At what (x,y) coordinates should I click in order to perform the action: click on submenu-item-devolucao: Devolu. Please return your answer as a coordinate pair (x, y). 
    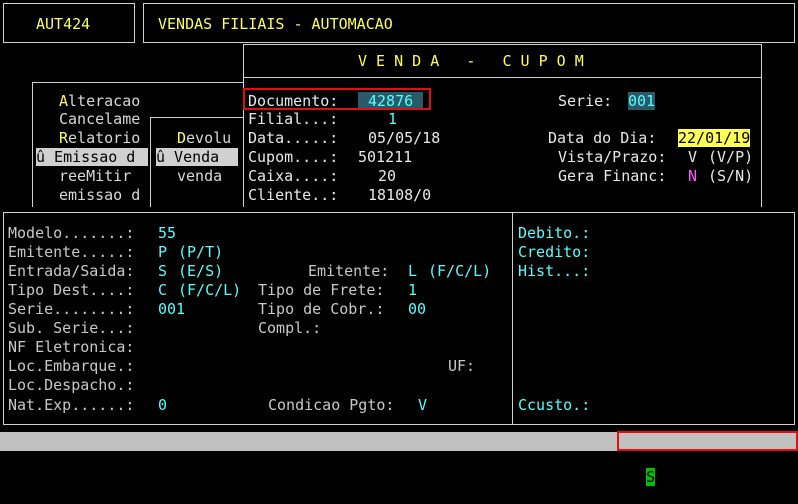
    Looking at the image, I should click on (204, 138).